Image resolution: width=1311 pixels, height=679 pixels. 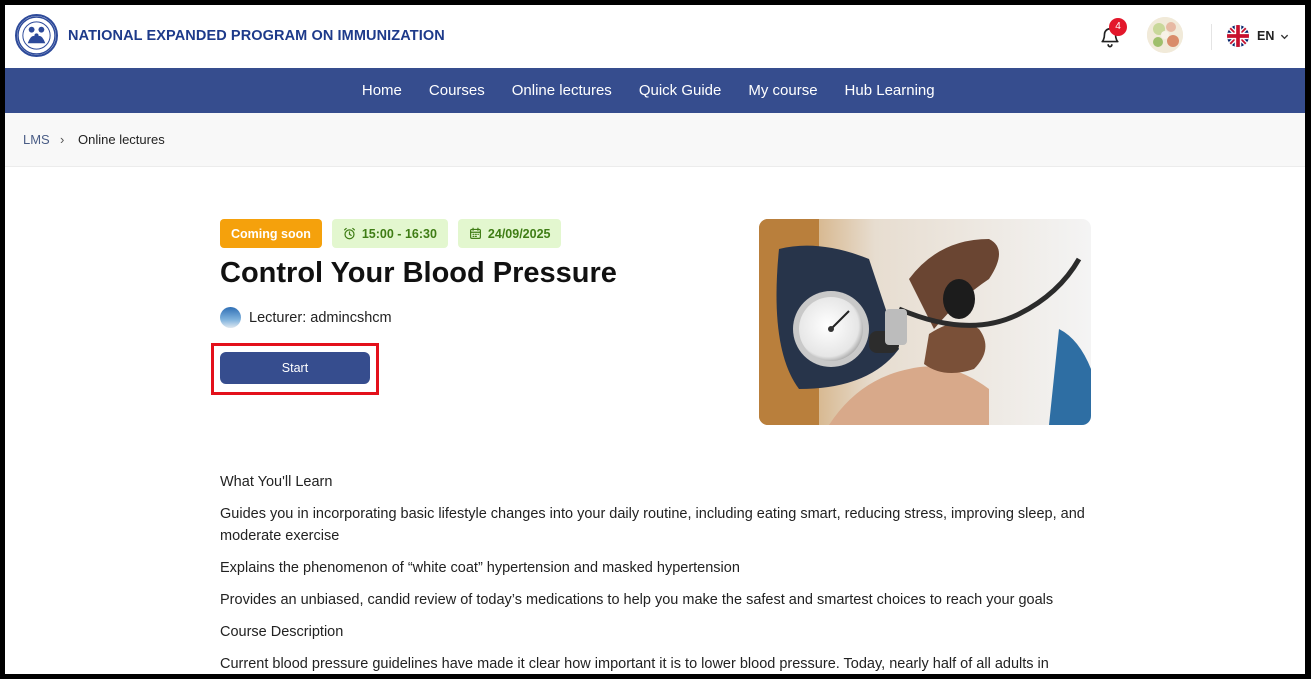 What do you see at coordinates (655, 140) in the screenshot?
I see `breadcrumb: LMS › Online lectures` at bounding box center [655, 140].